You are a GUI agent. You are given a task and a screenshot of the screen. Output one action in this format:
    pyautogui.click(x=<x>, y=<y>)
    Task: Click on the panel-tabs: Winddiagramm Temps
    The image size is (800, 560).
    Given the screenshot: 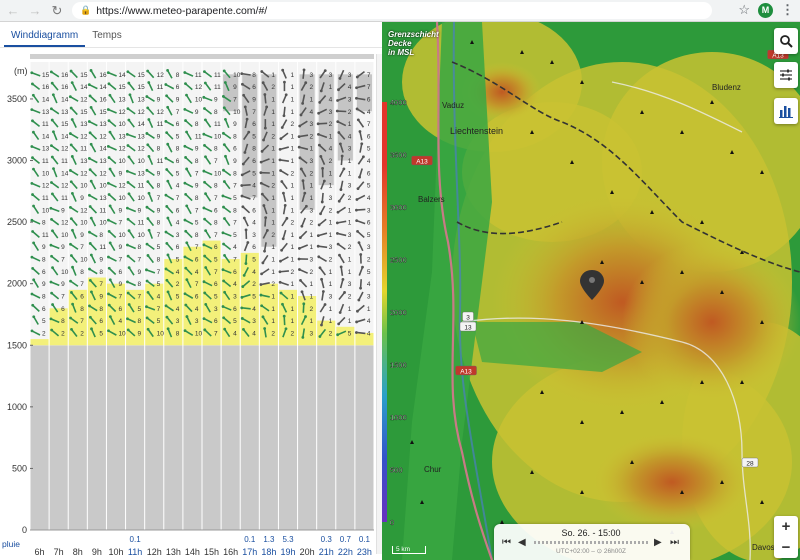 What is the action you would take?
    pyautogui.click(x=191, y=35)
    